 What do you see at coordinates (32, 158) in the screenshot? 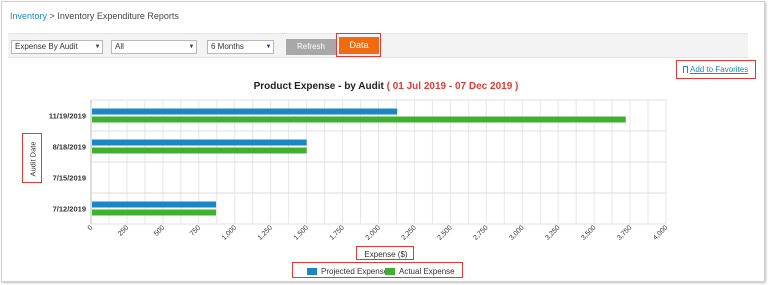
I see `y-axis-label-highlight` at bounding box center [32, 158].